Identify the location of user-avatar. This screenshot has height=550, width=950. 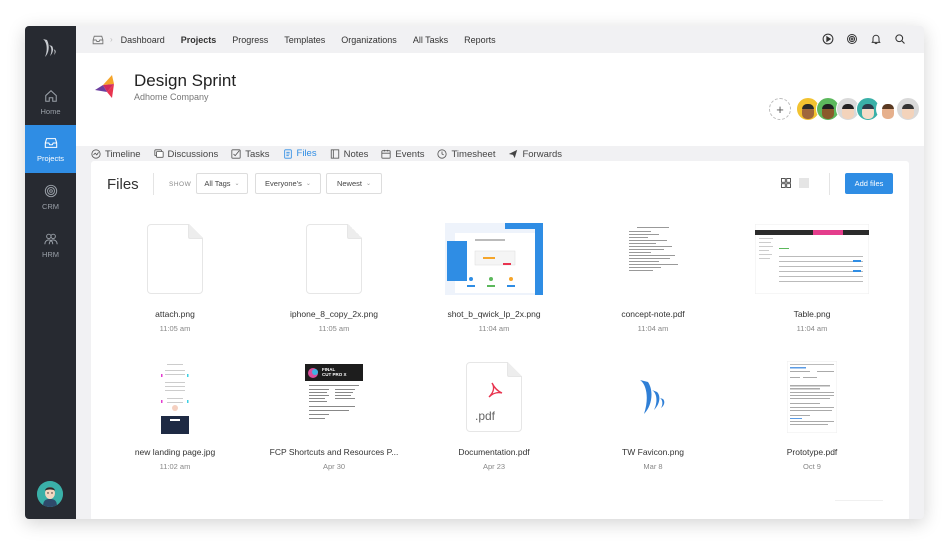
(50, 494).